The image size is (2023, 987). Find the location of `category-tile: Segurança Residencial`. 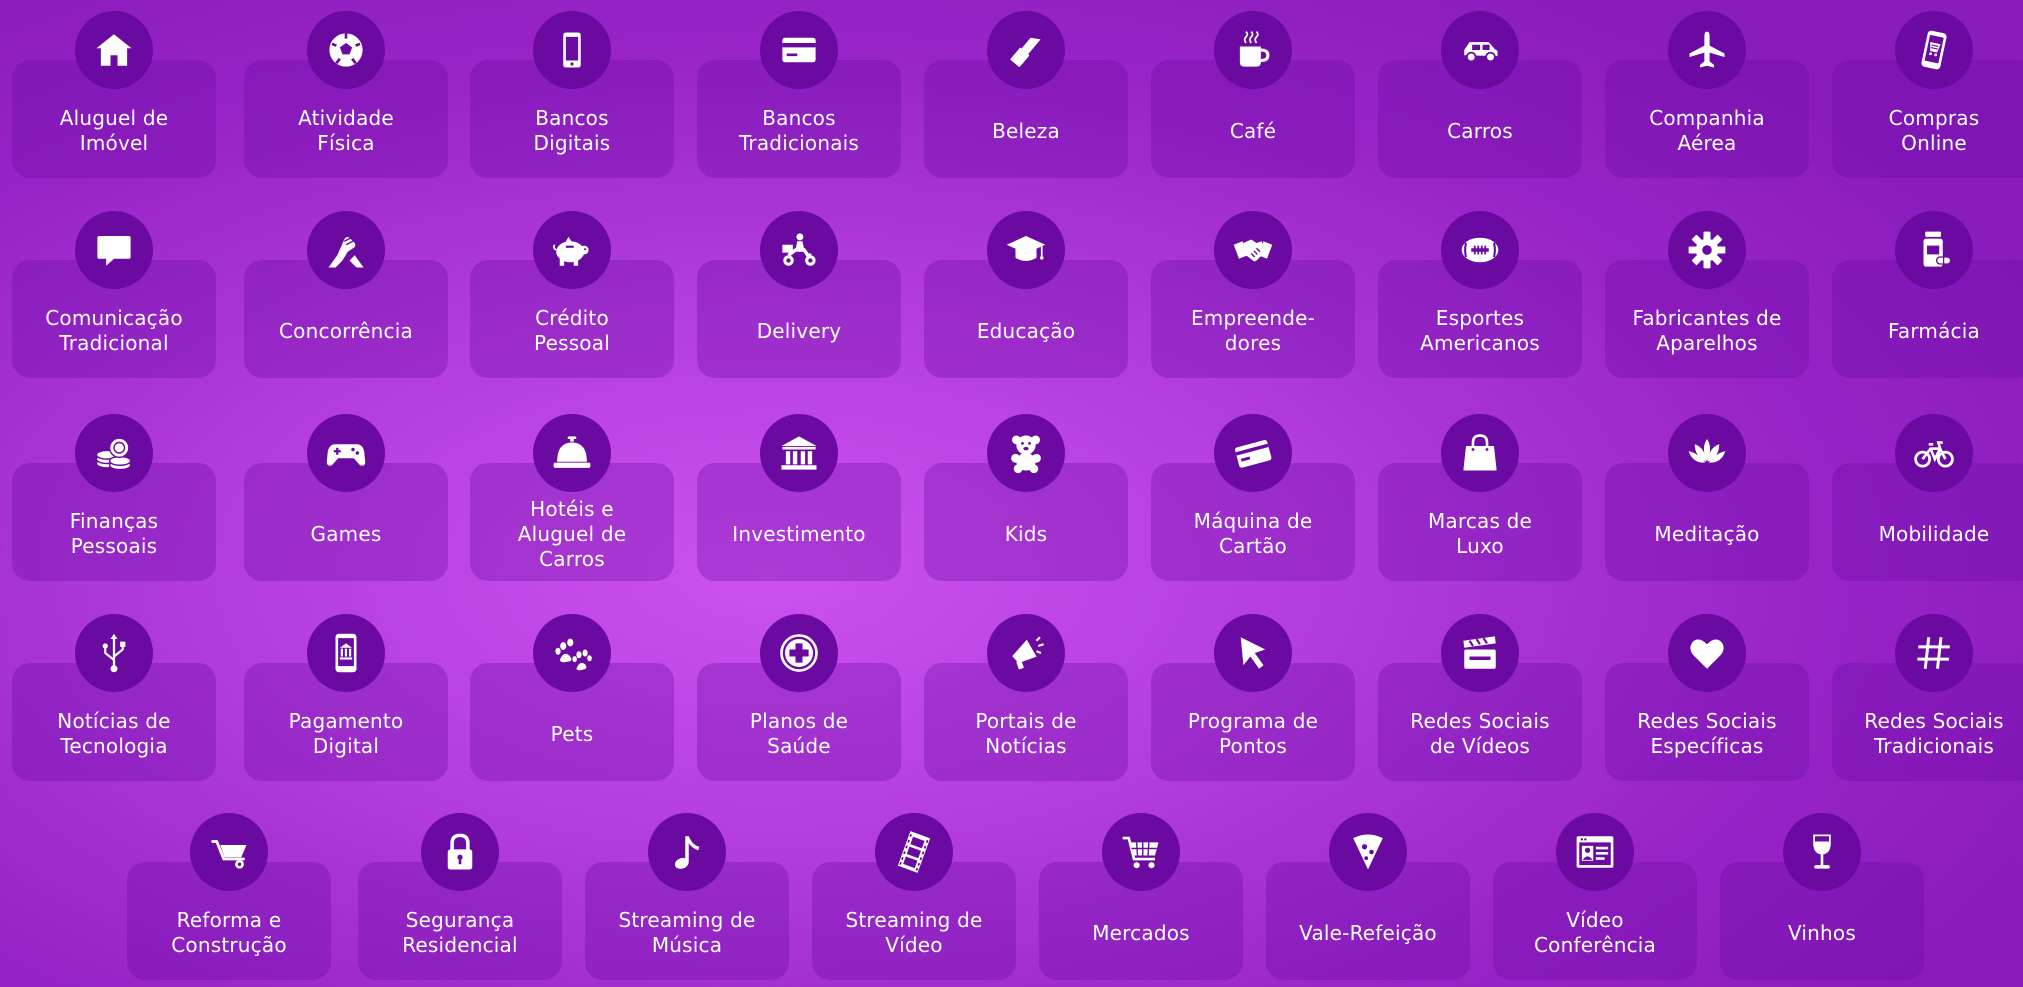

category-tile: Segurança Residencial is located at coordinates (460, 891).